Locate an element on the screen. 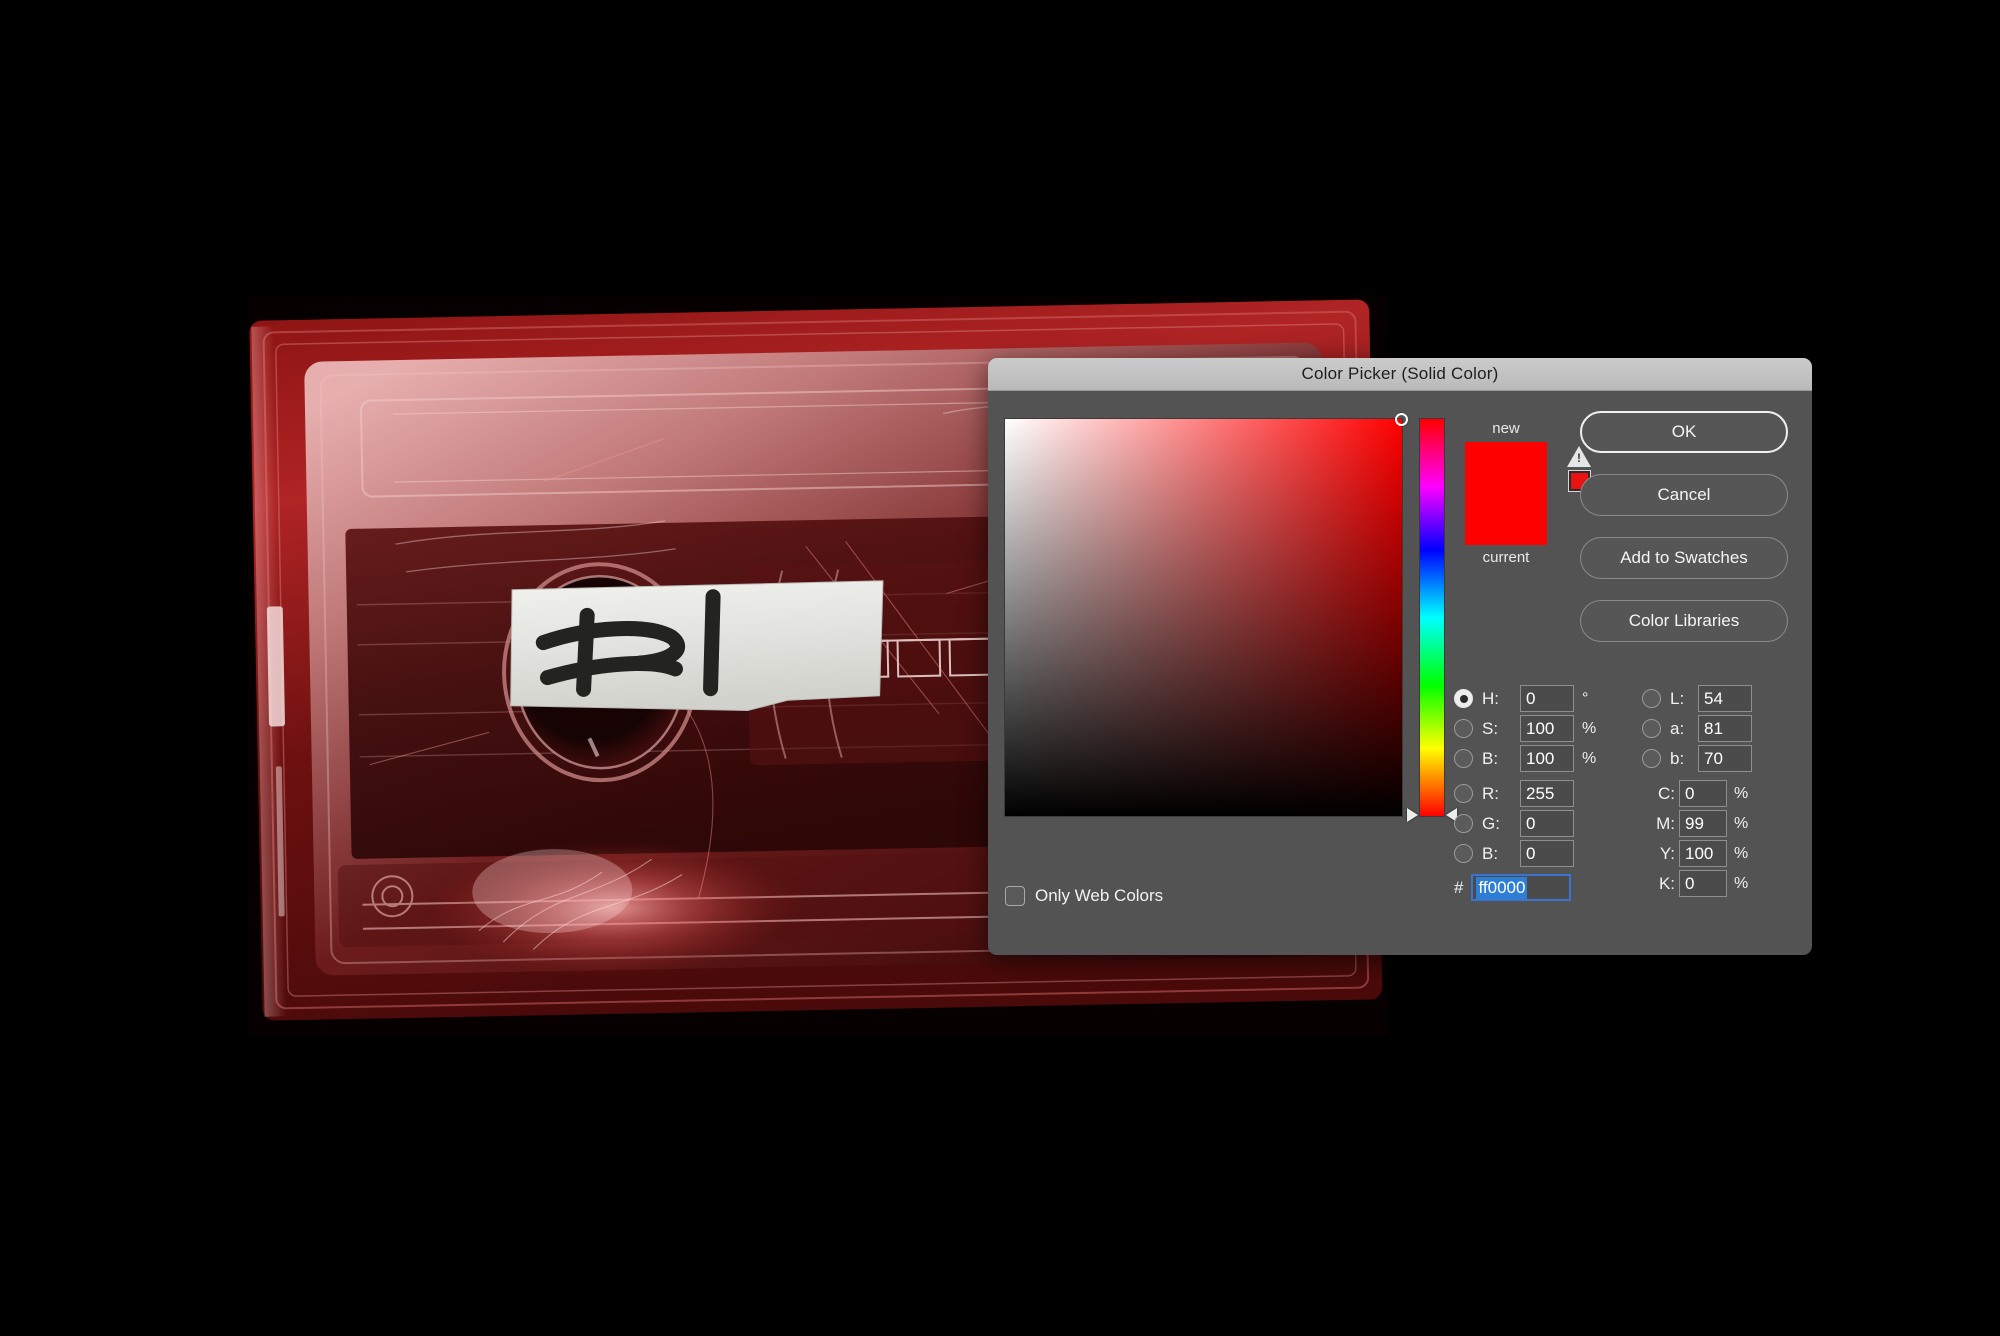  input-green: 0 is located at coordinates (1547, 823).